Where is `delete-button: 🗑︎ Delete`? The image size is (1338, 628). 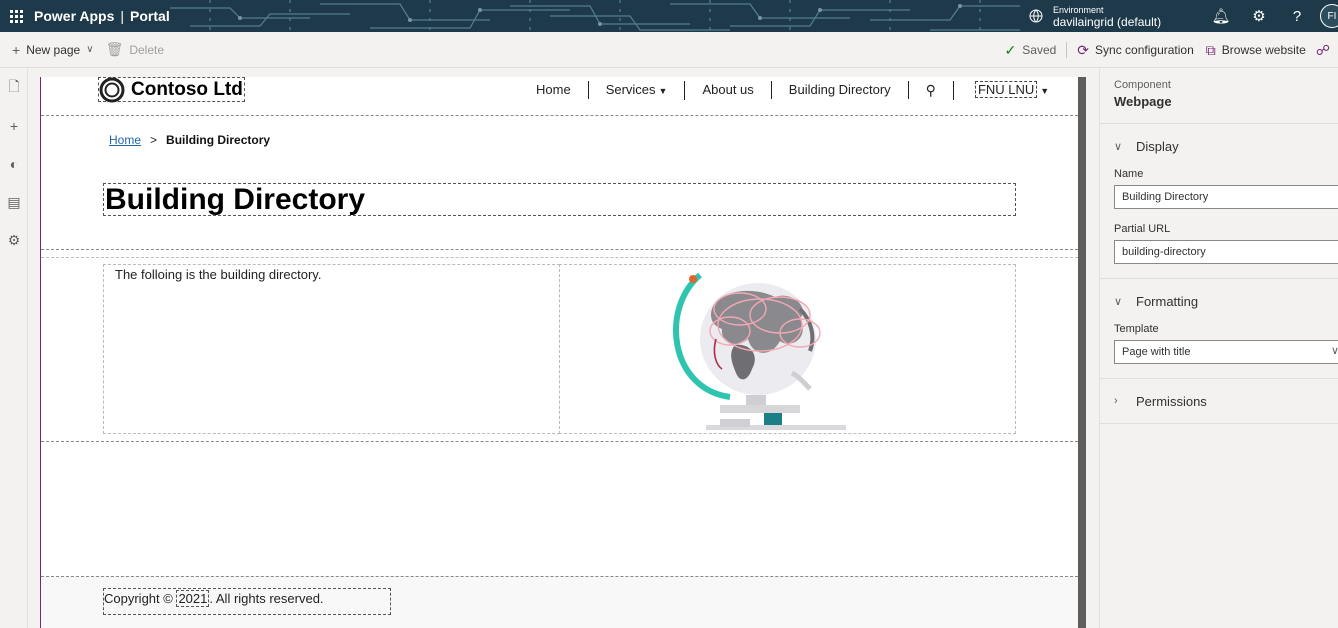
delete-button: 🗑︎ Delete is located at coordinates (135, 50).